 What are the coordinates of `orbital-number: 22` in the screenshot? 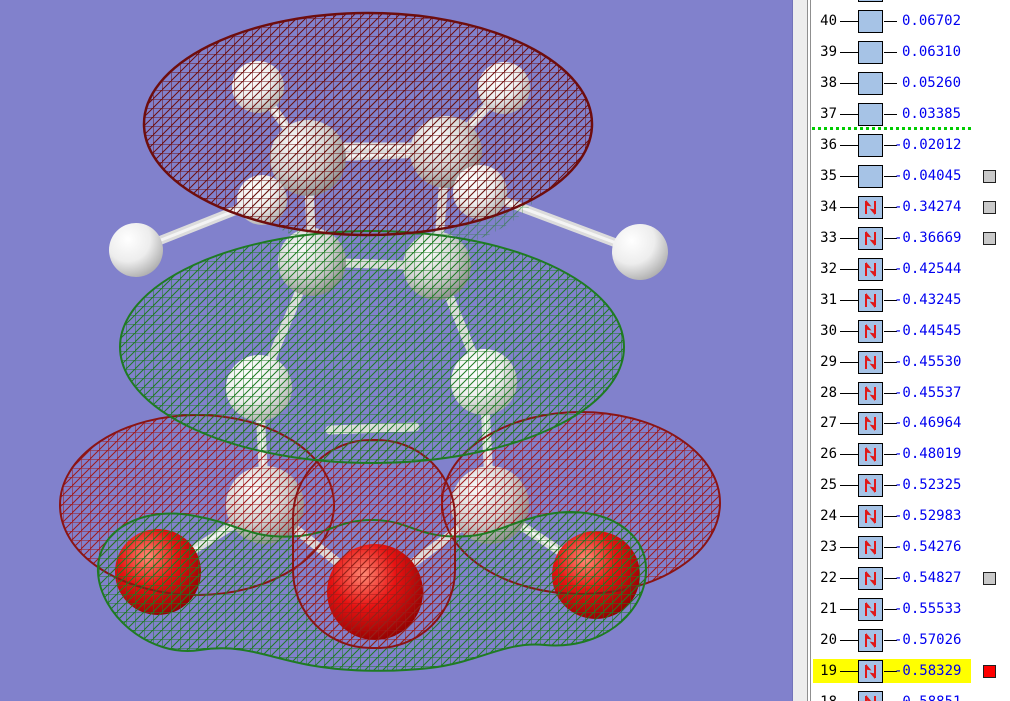 It's located at (828, 578).